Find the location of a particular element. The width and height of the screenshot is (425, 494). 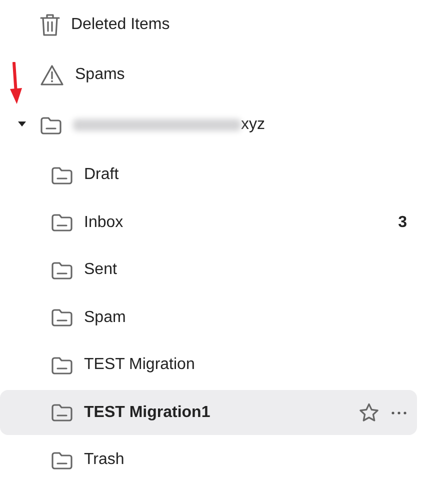

caret-icon is located at coordinates (22, 124).